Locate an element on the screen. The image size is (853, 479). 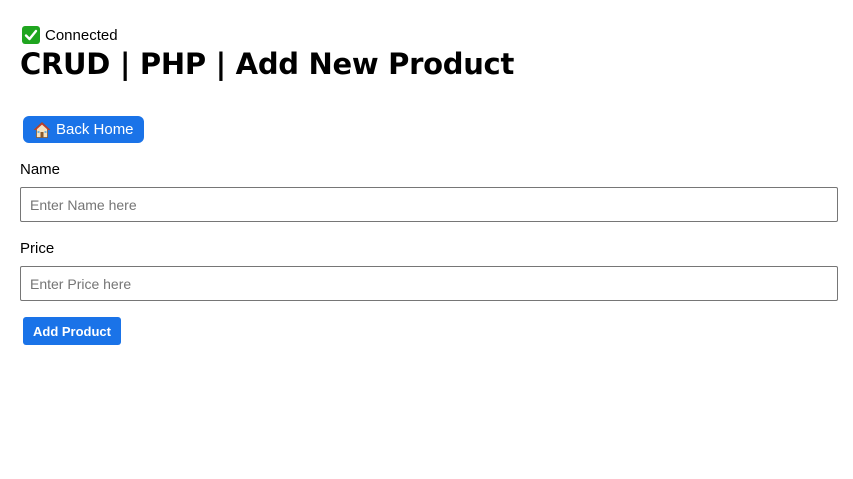
price-label: Price is located at coordinates (37, 248).